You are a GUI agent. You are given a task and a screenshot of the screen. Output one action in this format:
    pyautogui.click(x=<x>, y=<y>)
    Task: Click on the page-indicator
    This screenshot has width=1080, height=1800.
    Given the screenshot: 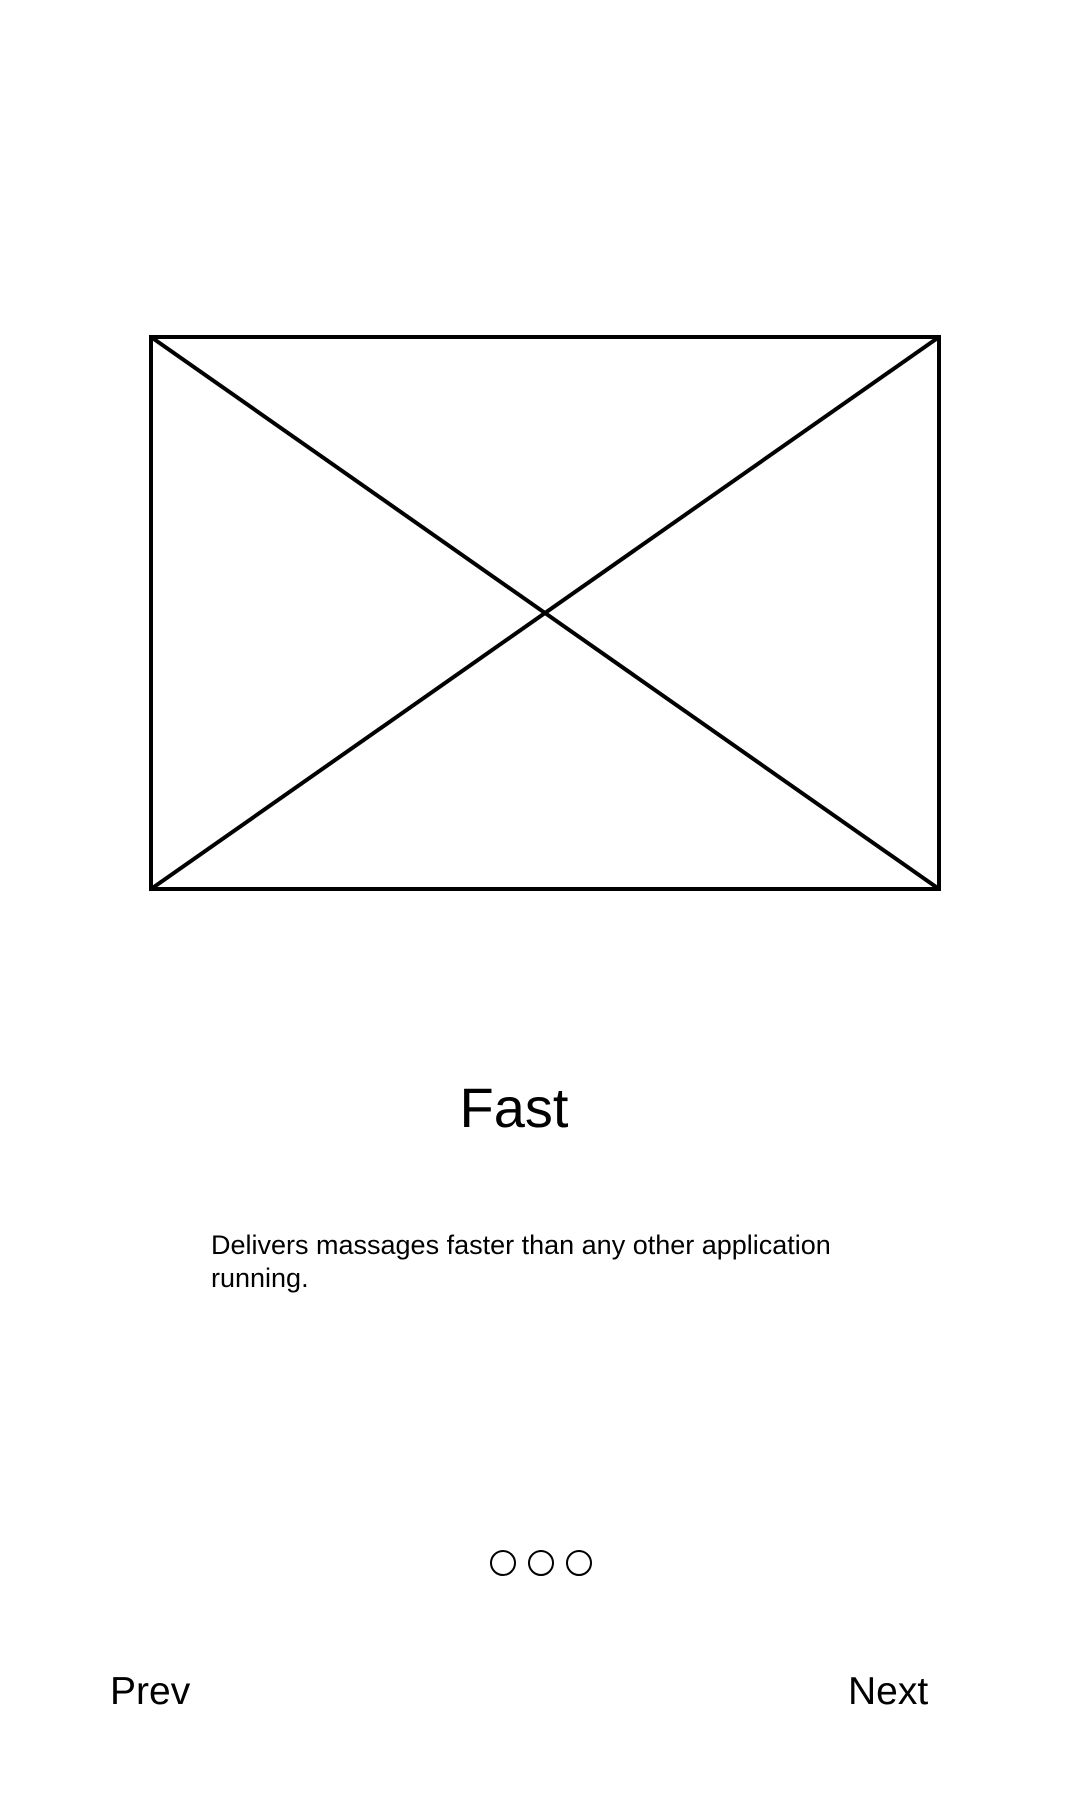 What is the action you would take?
    pyautogui.click(x=541, y=1563)
    